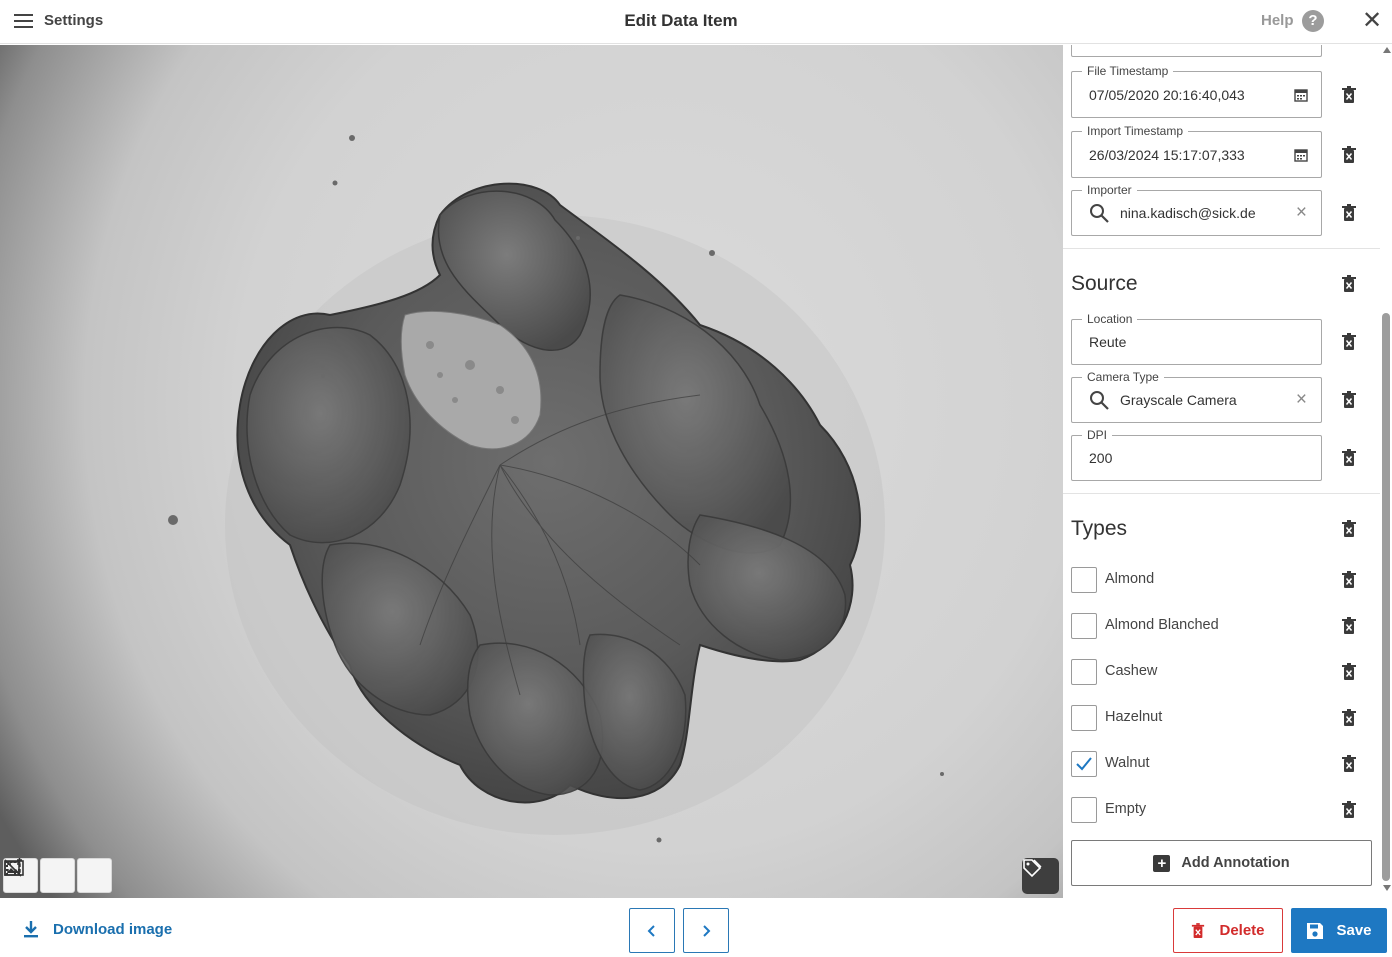 The width and height of the screenshot is (1392, 957). I want to click on location-field: Location Reute, so click(1196, 338).